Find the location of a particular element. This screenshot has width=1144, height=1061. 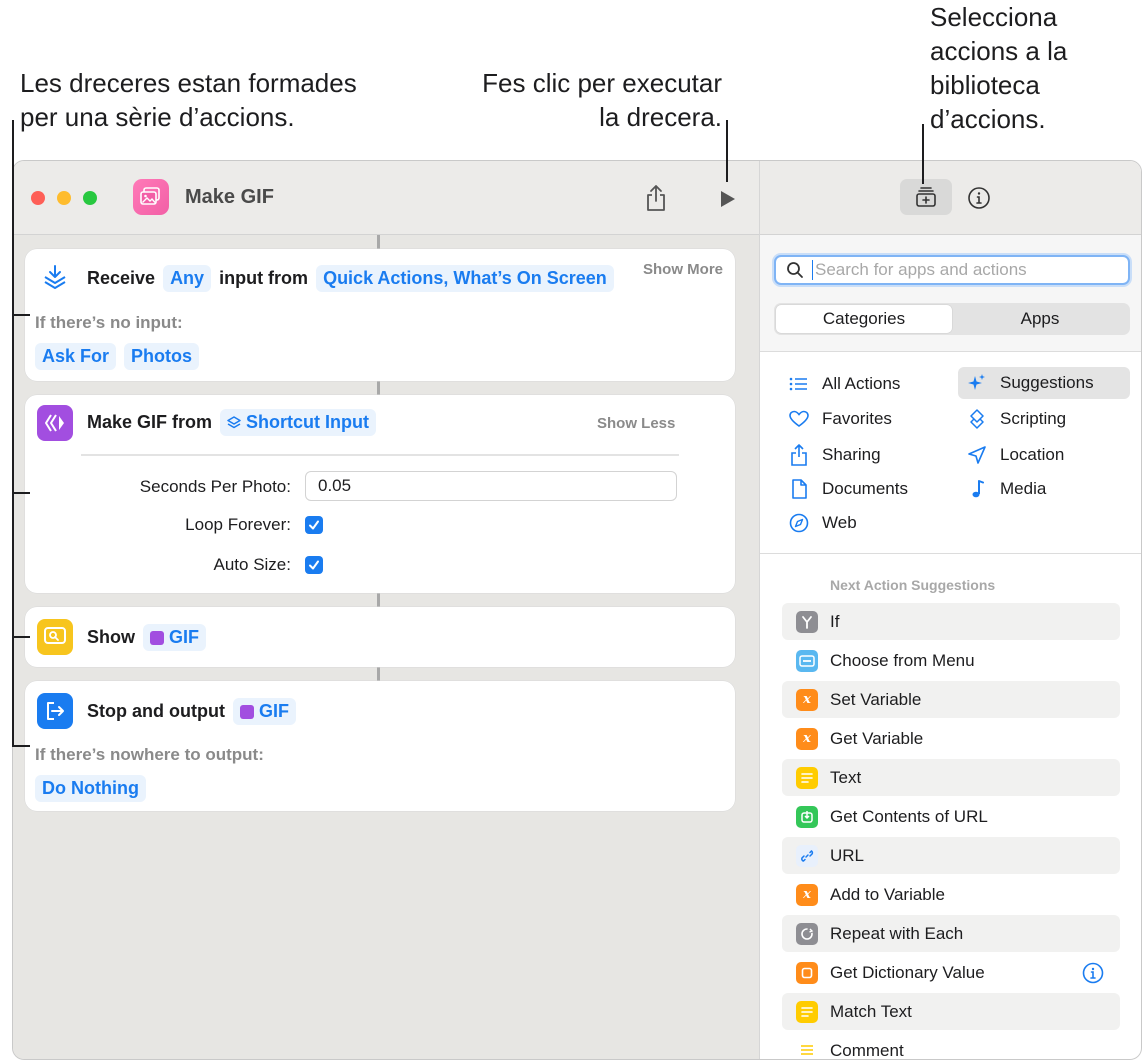

category-location: Location is located at coordinates (1011, 455).